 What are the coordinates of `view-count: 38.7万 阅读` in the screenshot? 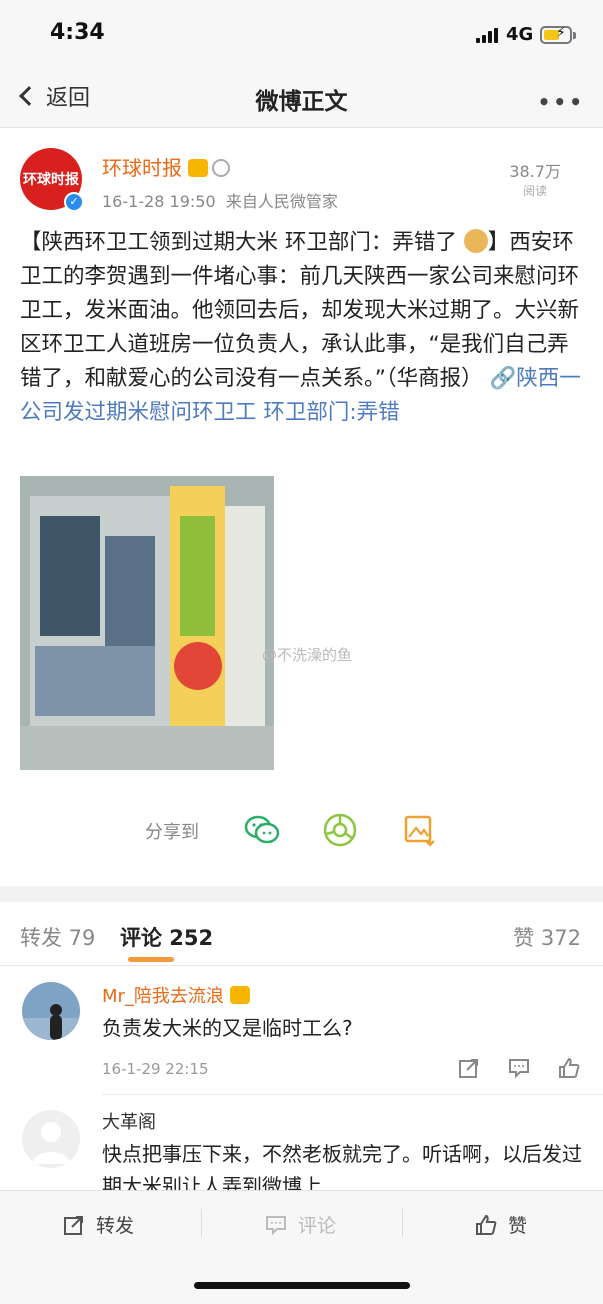 It's located at (535, 178).